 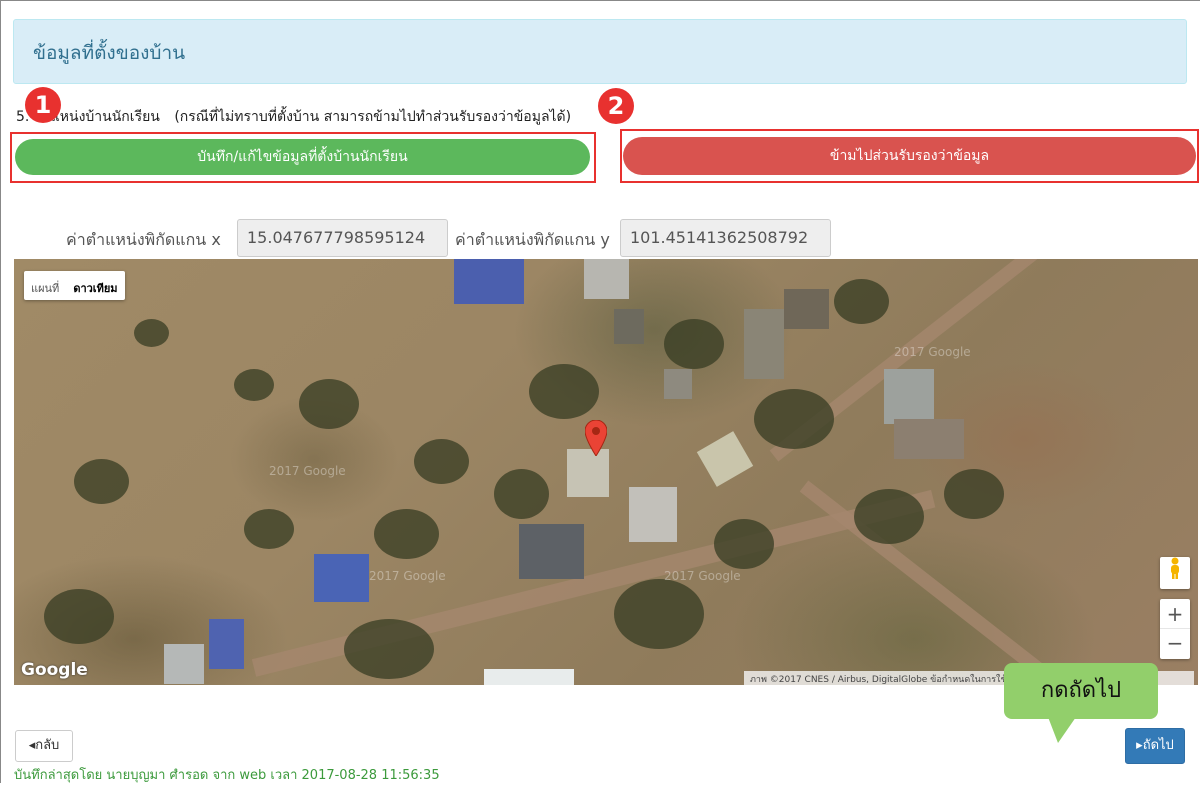 I want to click on street-view-pegman-icon, so click(x=1175, y=573).